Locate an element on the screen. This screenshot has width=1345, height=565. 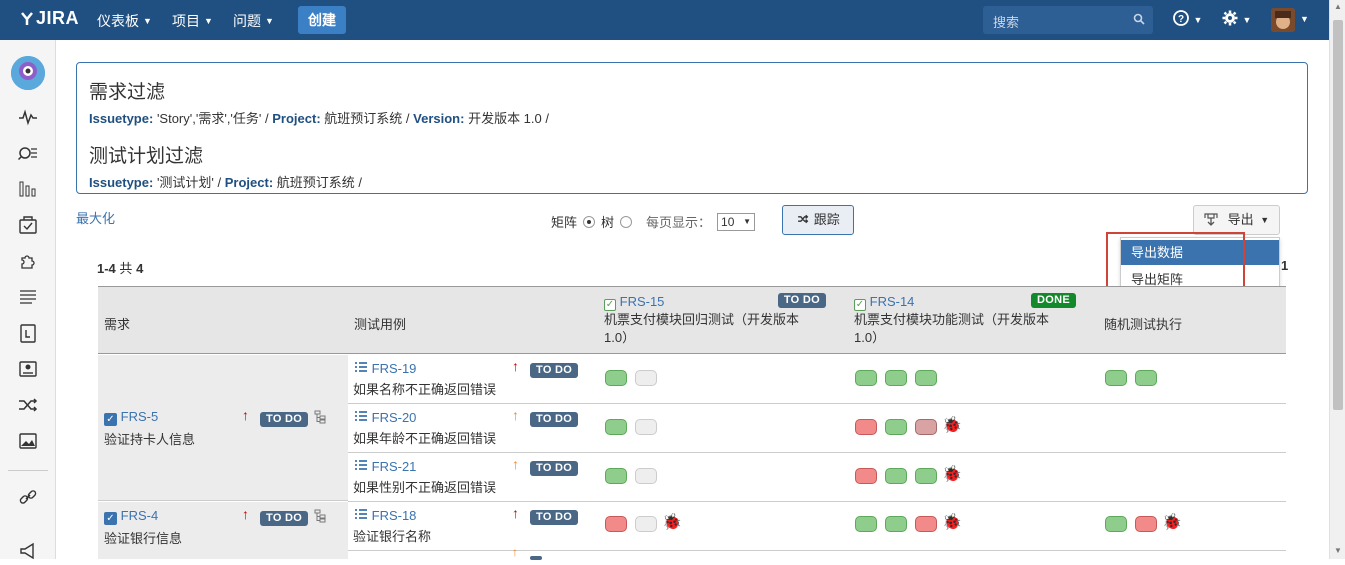
releases-icon is located at coordinates (28, 225).